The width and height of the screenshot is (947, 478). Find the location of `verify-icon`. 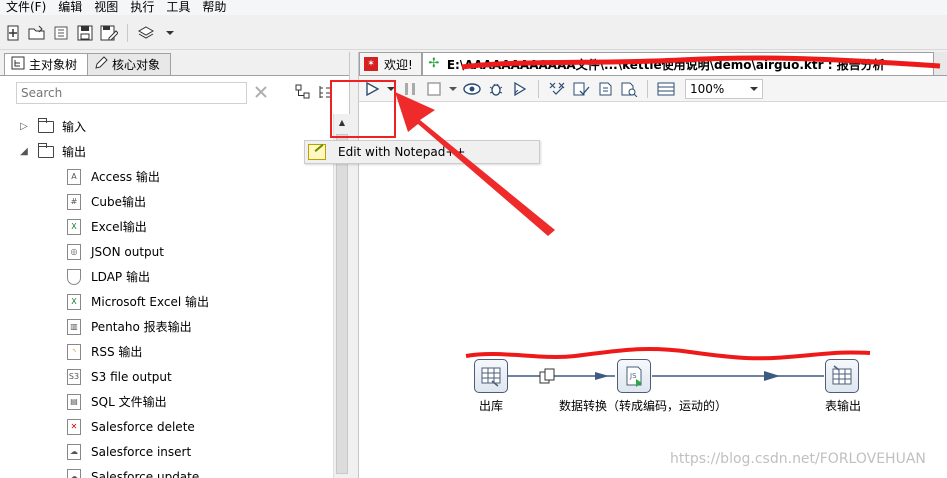

verify-icon is located at coordinates (557, 89).